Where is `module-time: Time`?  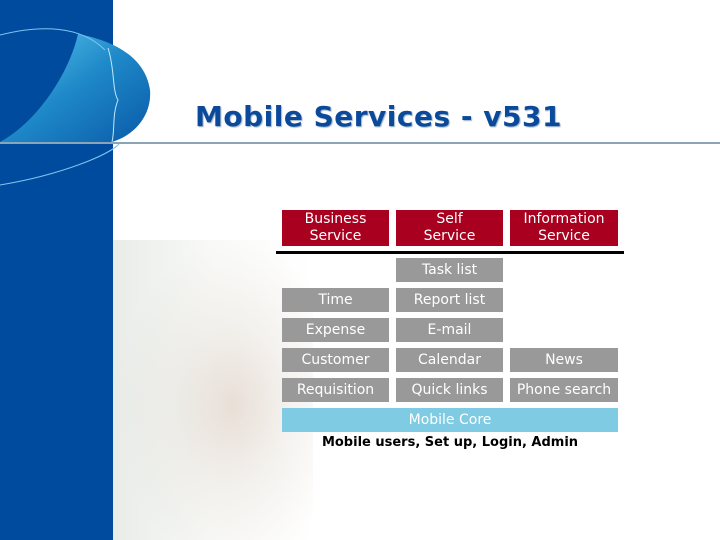
module-time: Time is located at coordinates (335, 300).